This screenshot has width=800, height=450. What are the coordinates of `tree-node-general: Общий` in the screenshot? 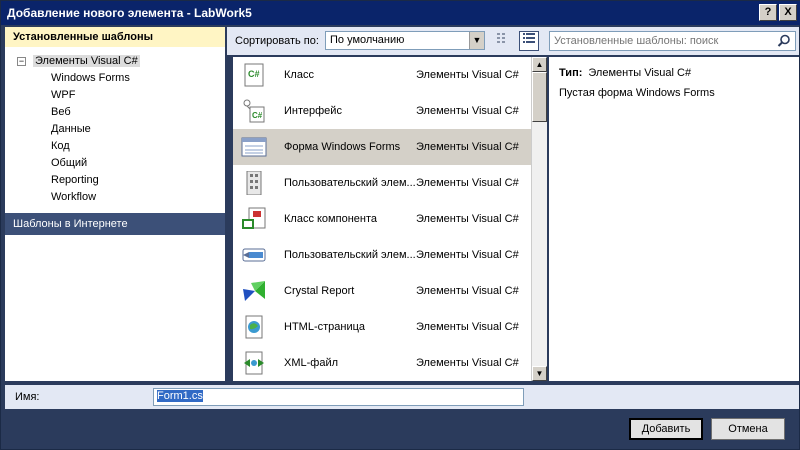 It's located at (115, 163).